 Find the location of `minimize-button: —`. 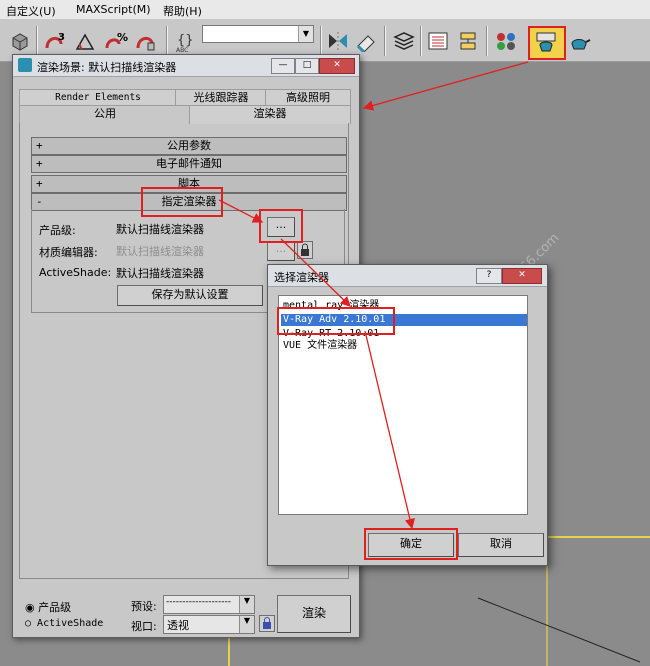

minimize-button: — is located at coordinates (283, 66).